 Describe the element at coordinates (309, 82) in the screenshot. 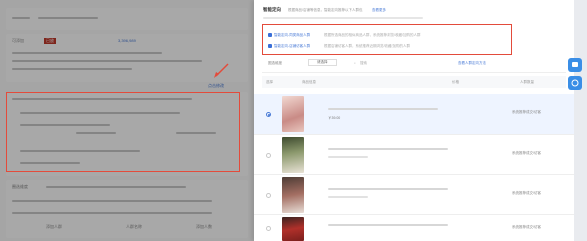

I see `col-header-product: 商品信息` at that location.